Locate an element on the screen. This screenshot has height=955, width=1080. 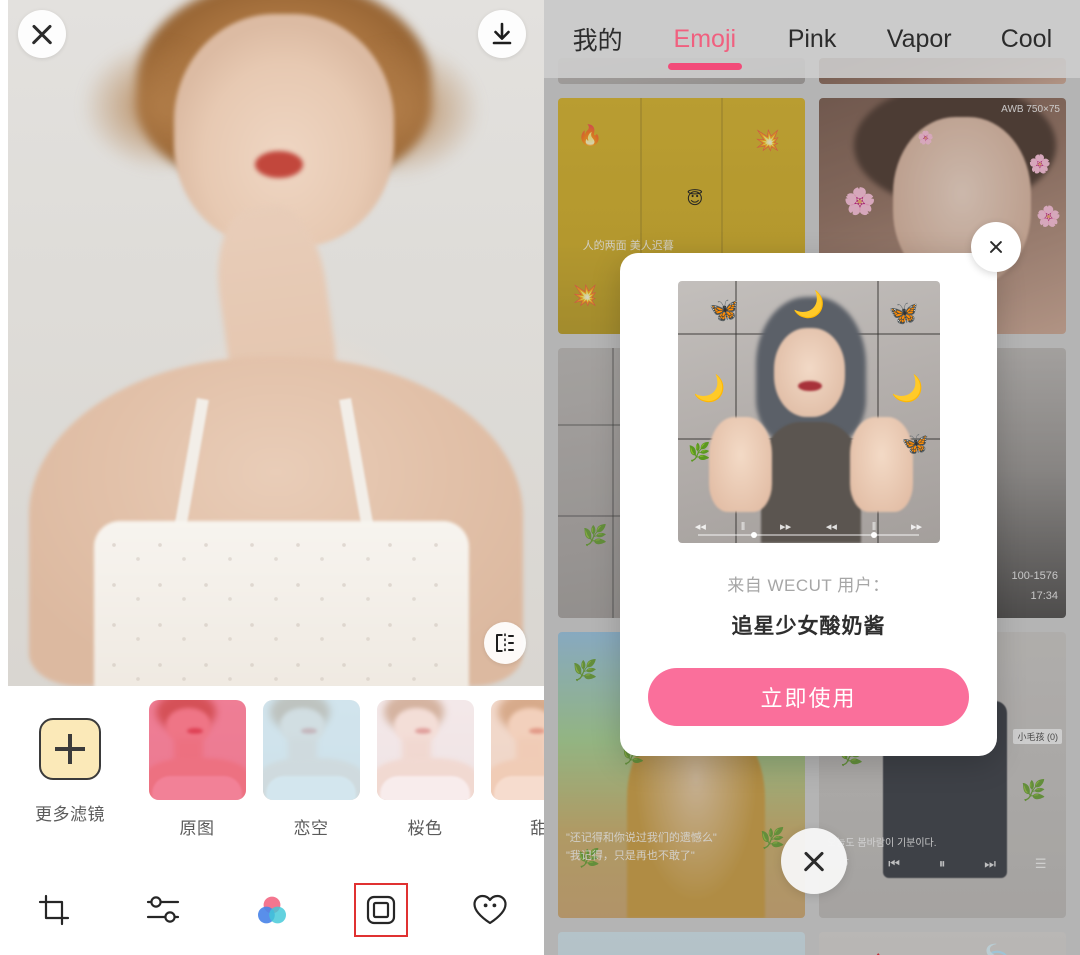
halo-emoji: 😇 is located at coordinates (695, 200).